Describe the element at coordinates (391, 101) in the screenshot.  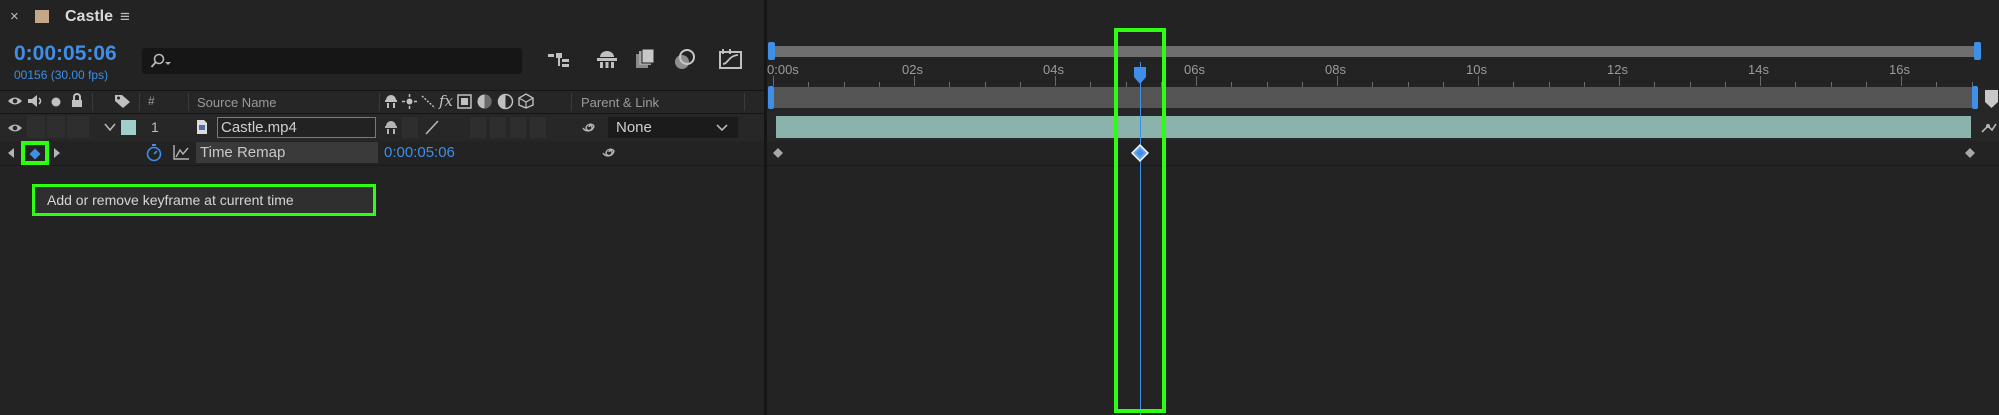
I see `shy-switch-icon` at that location.